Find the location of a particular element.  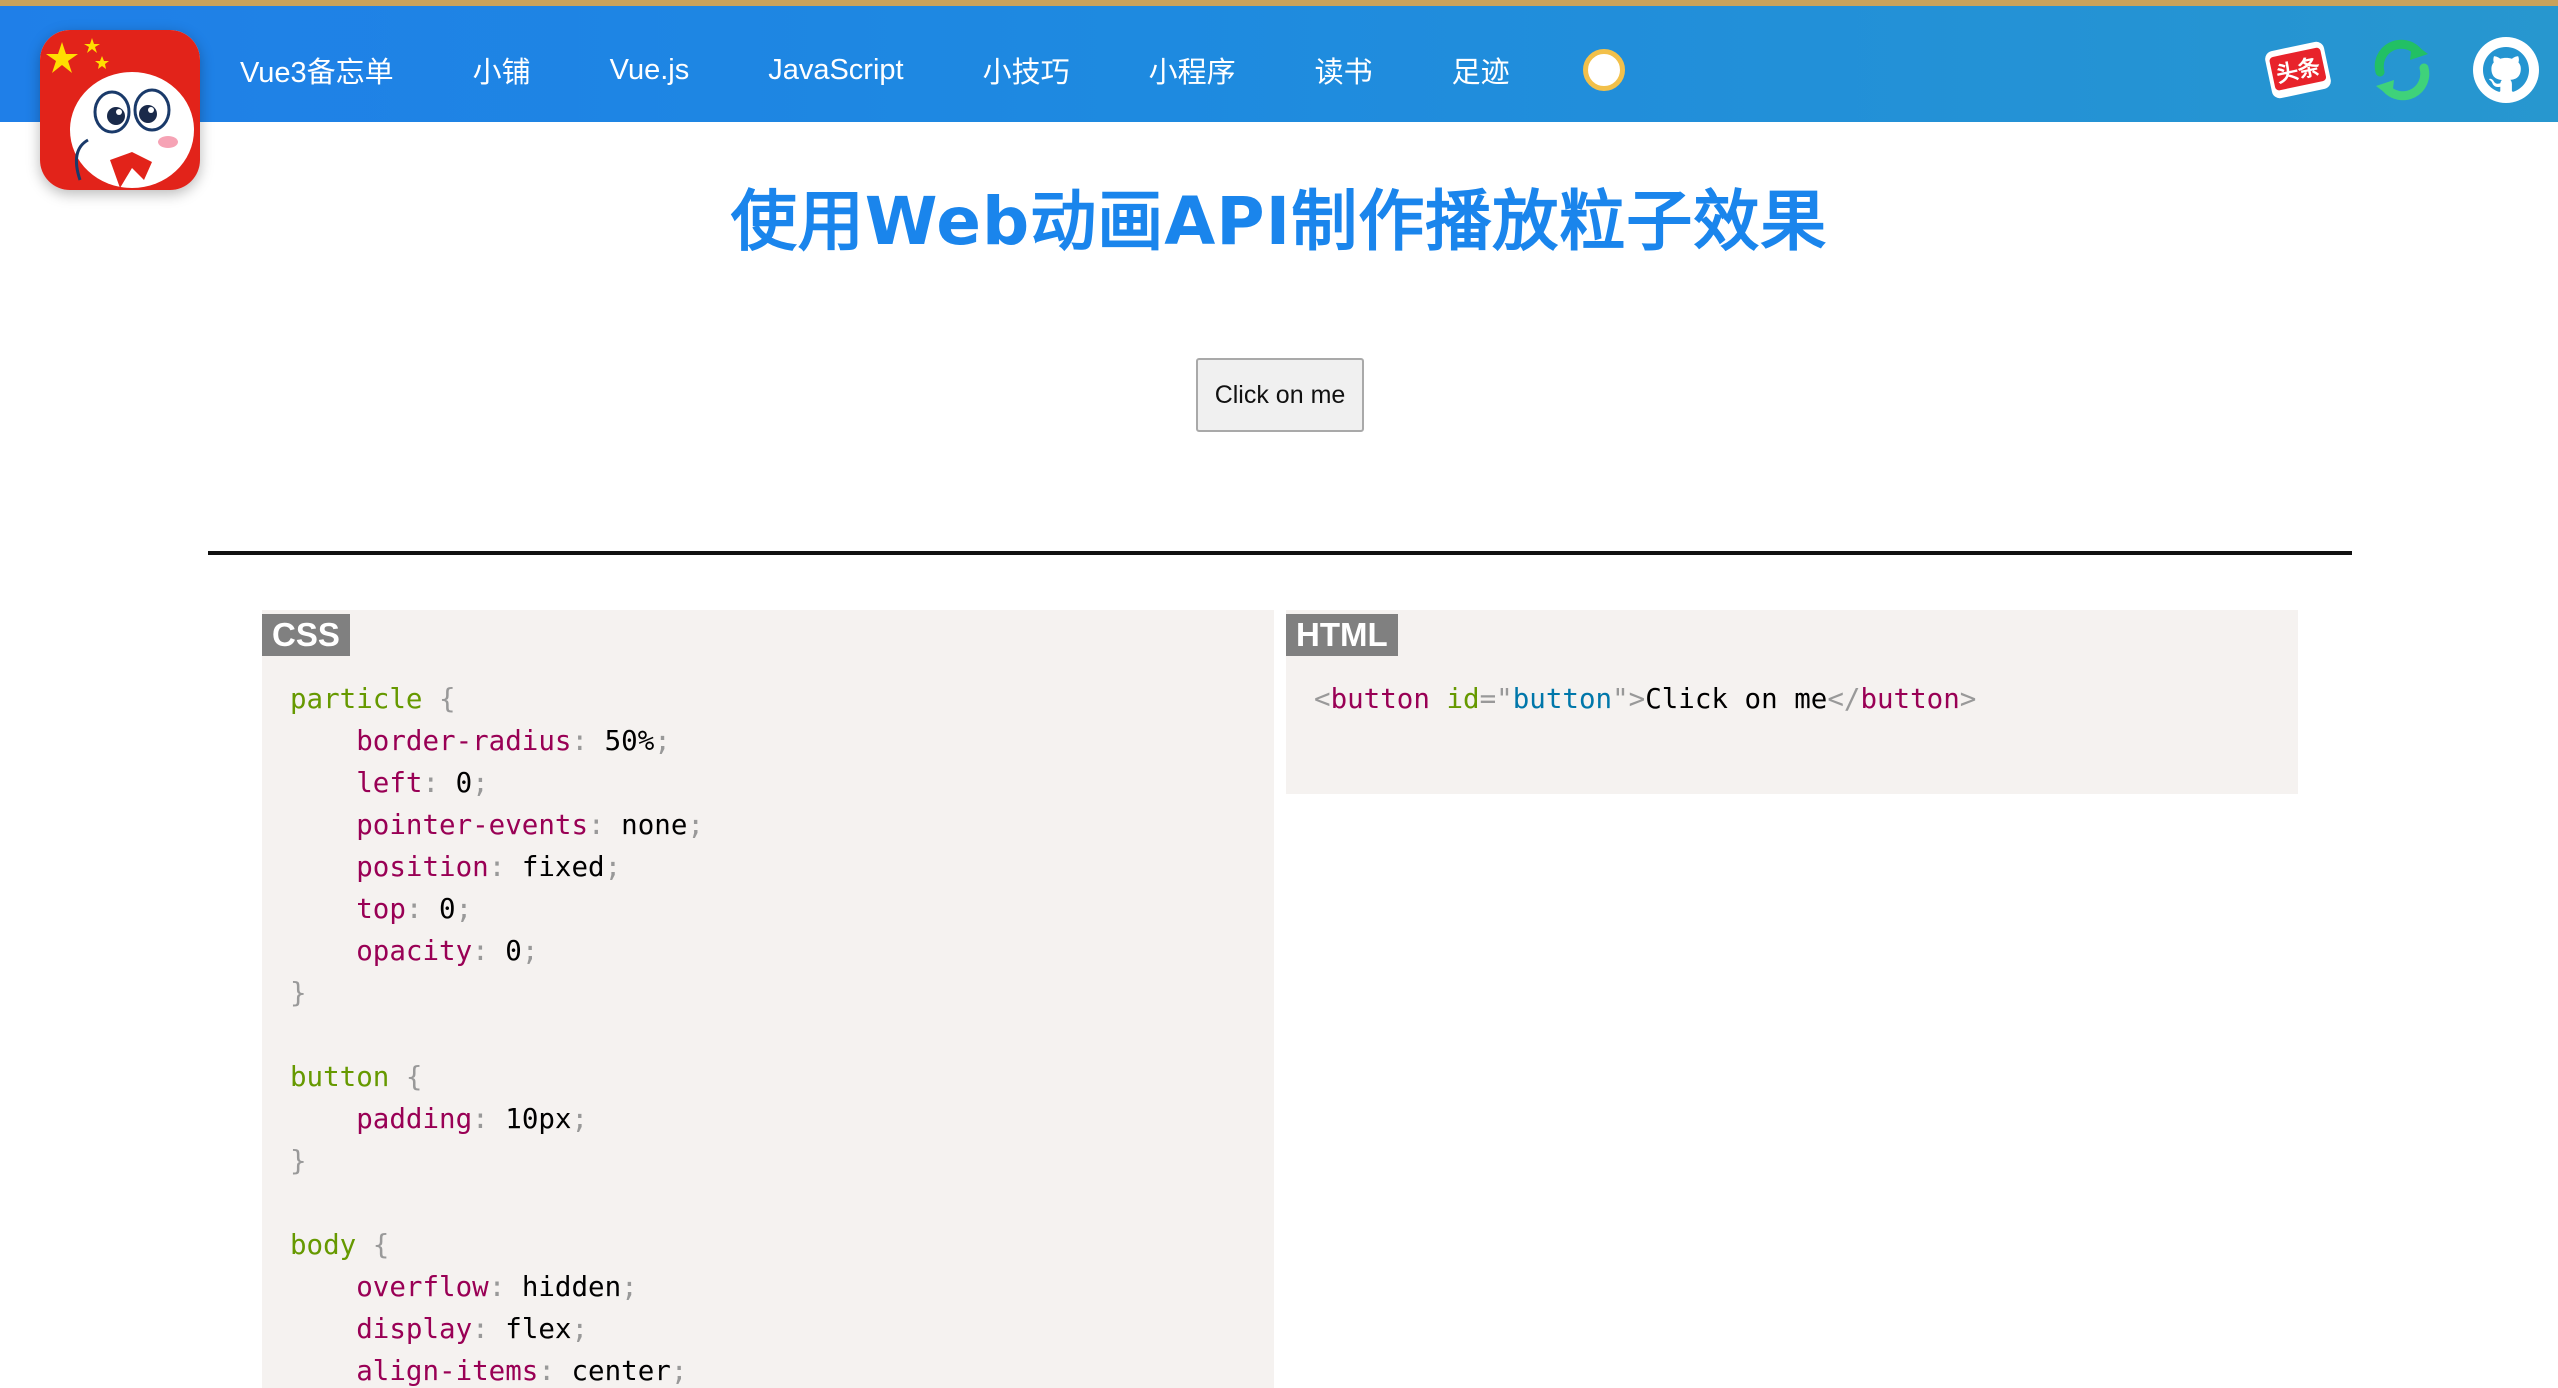

nav-item-miniprogram: 小程序 is located at coordinates (1192, 70).